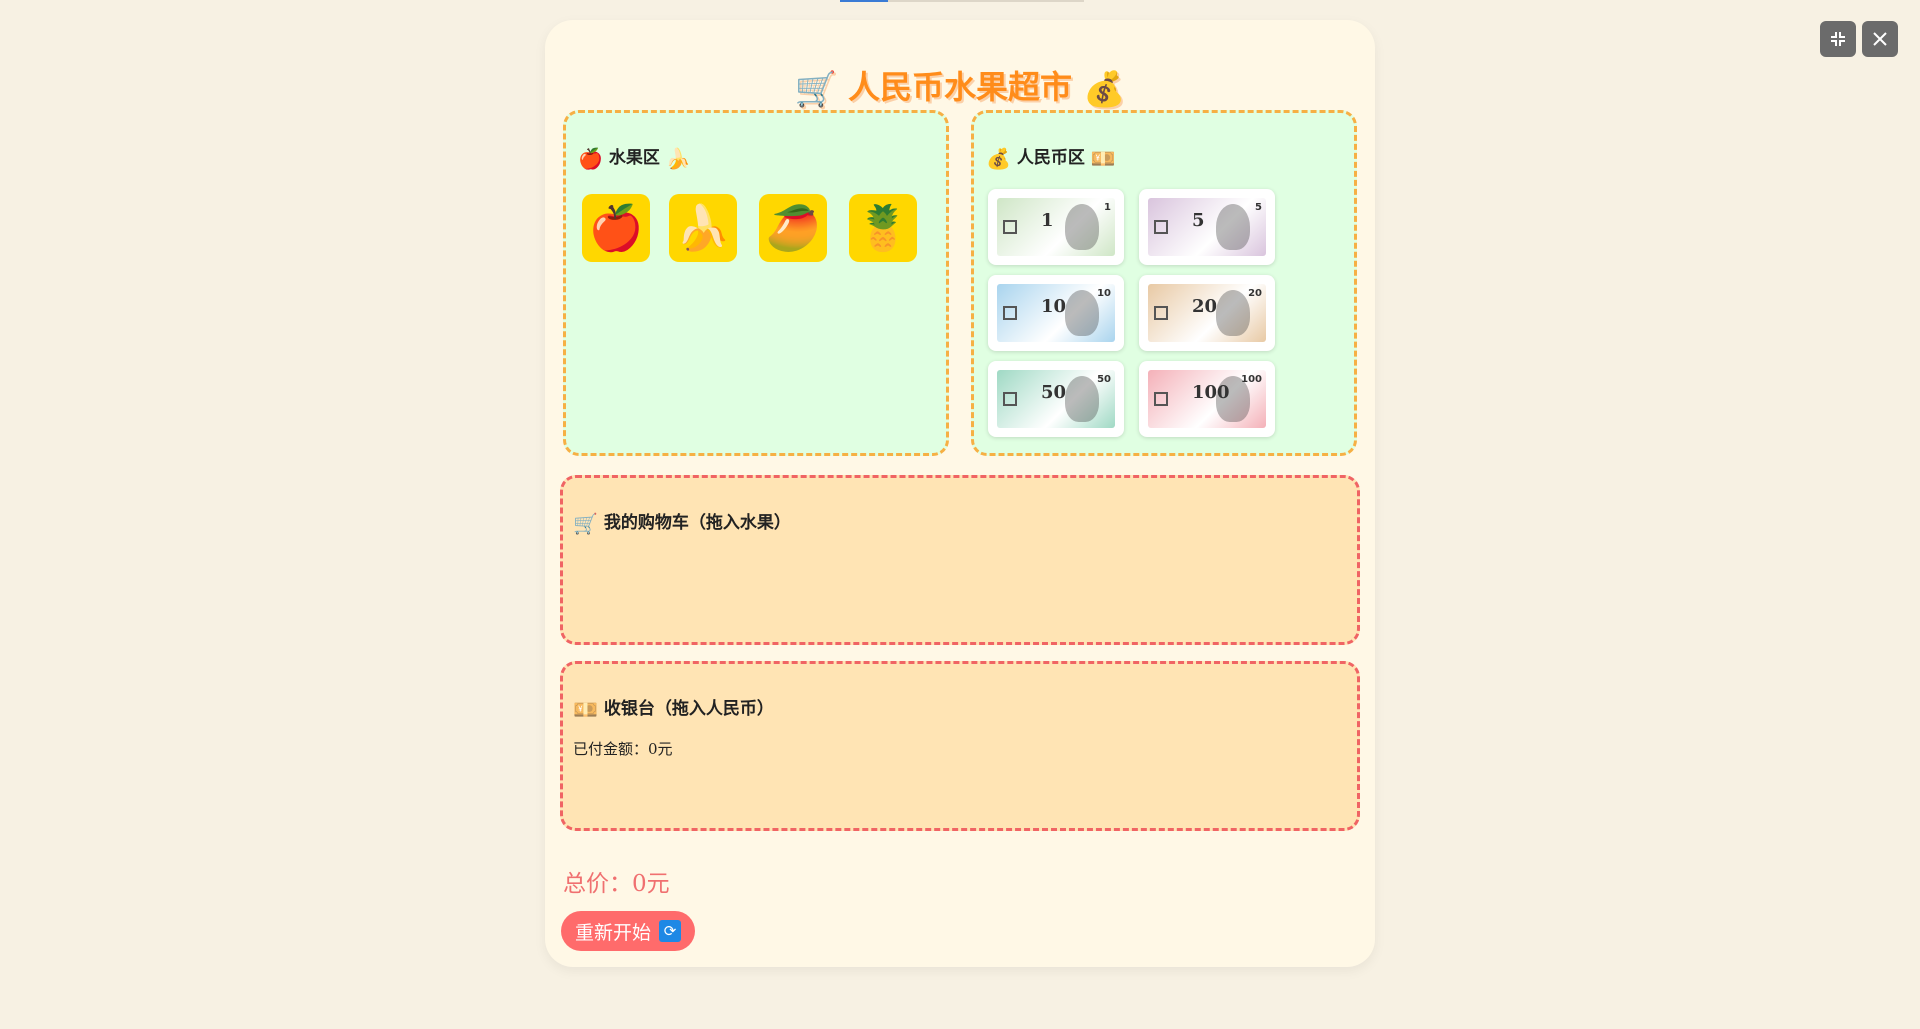  I want to click on banknote-denomination: 10, so click(1054, 306).